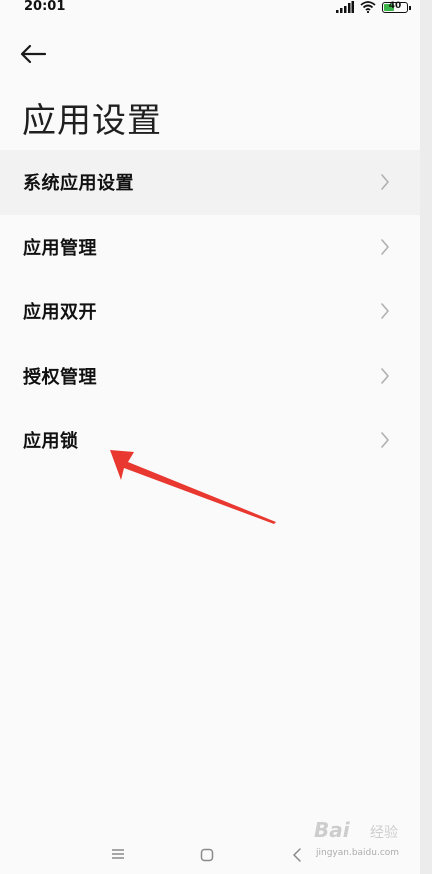 The height and width of the screenshot is (874, 432). I want to click on list-item-system-app-settings: 系统应用设置, so click(210, 182).